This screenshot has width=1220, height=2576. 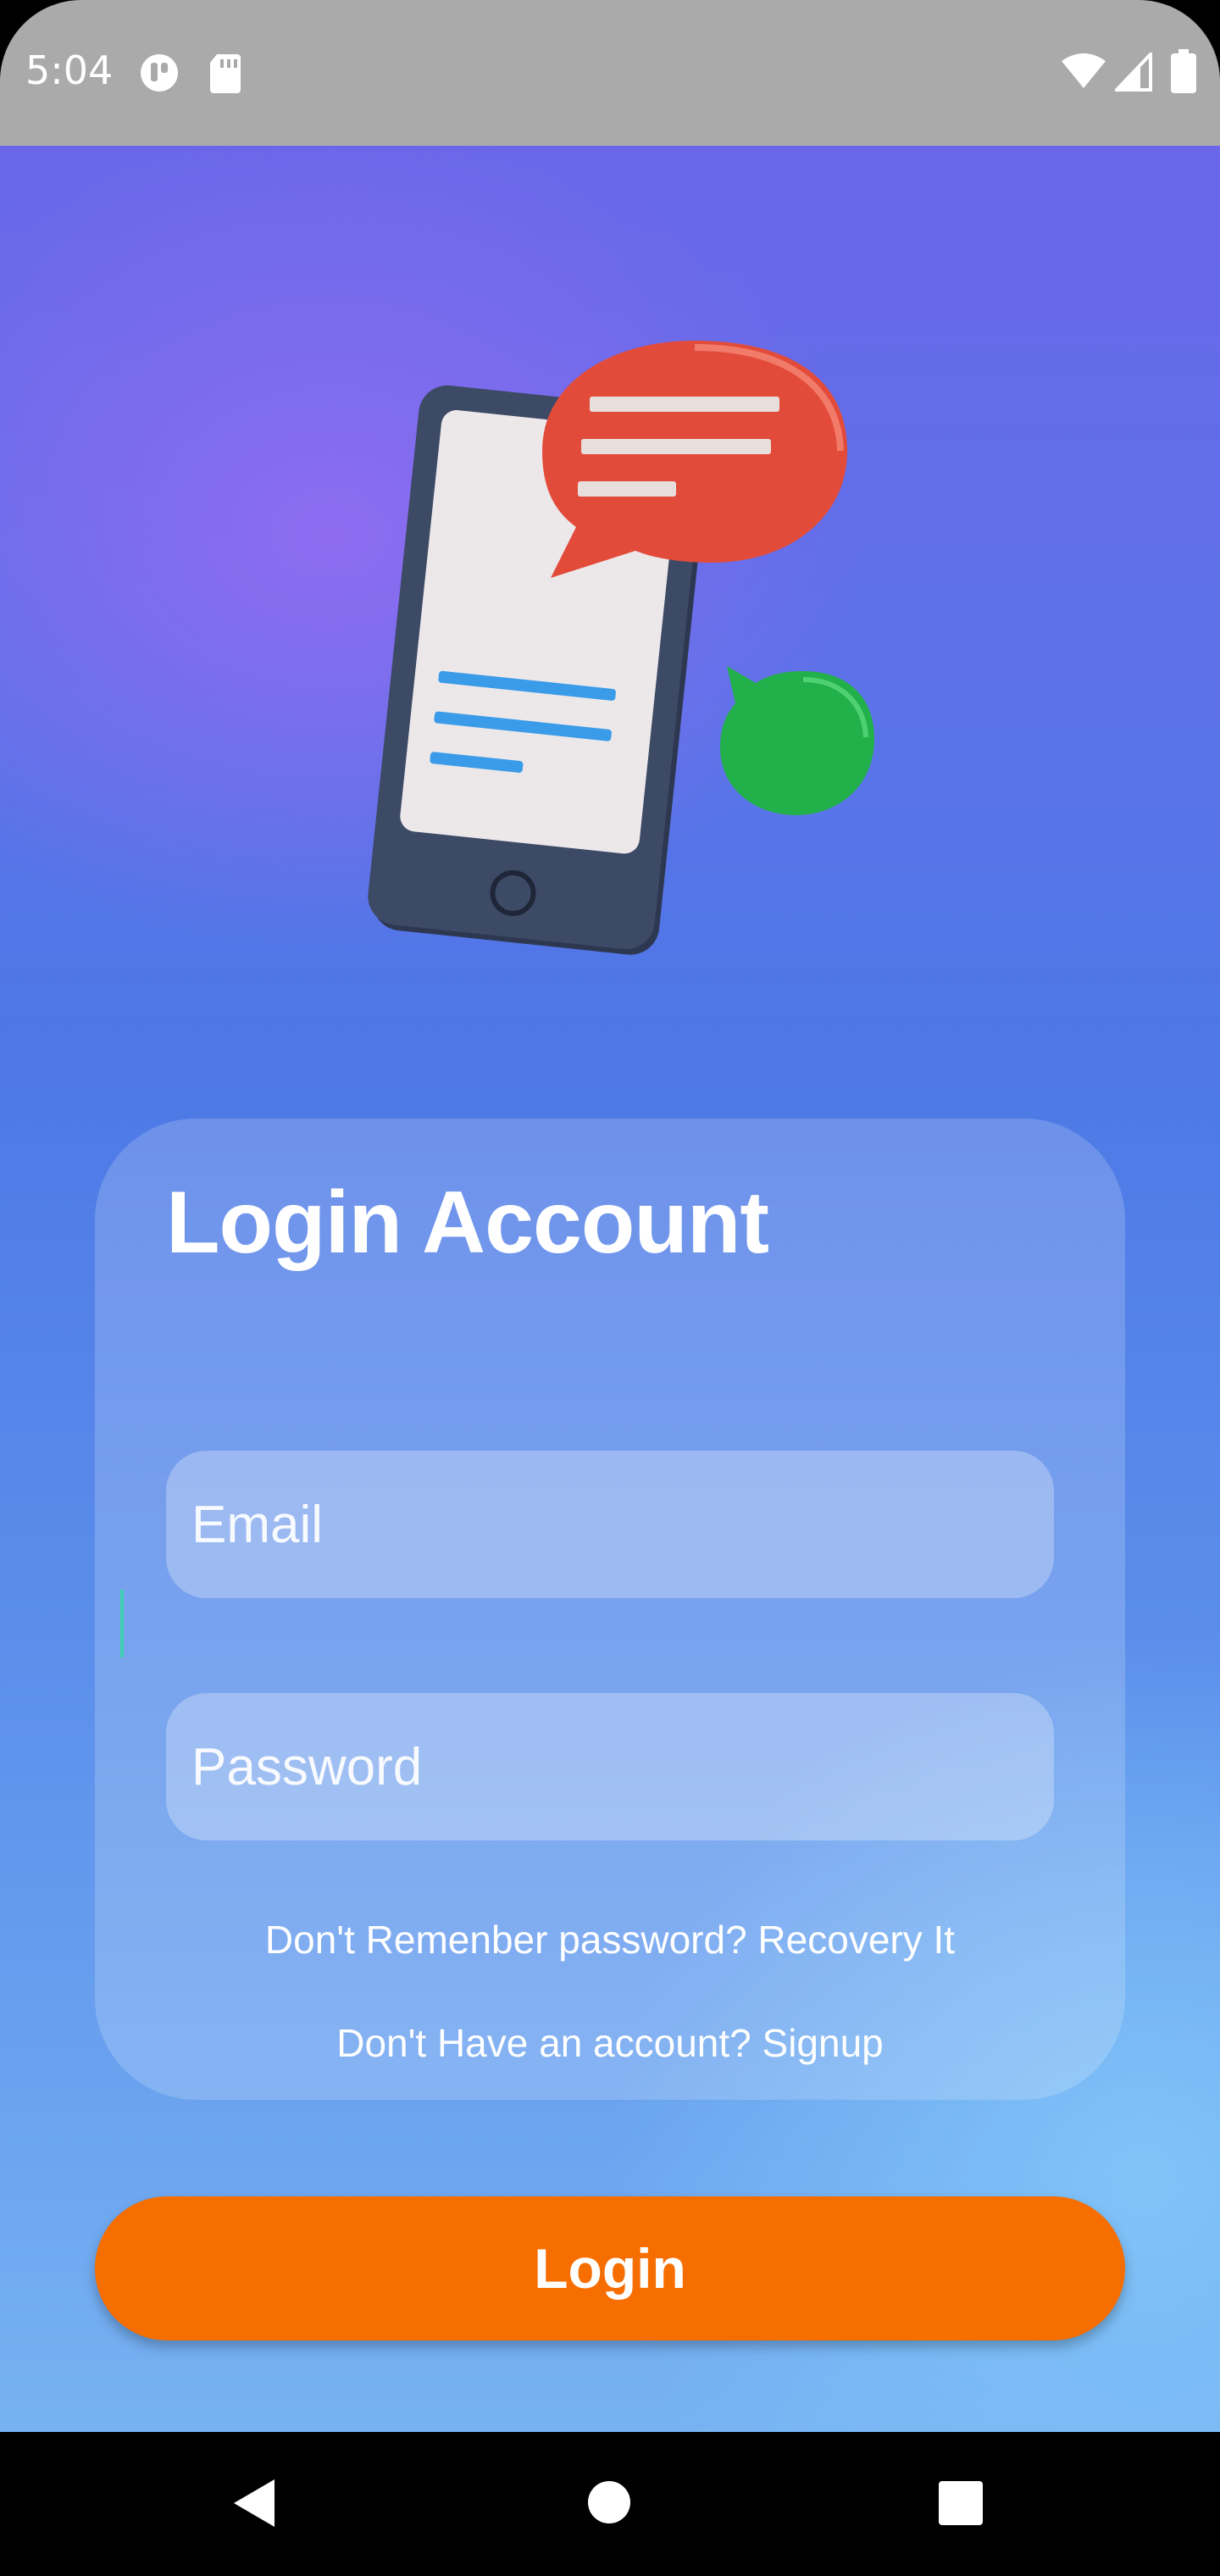 I want to click on battery-icon, so click(x=1183, y=71).